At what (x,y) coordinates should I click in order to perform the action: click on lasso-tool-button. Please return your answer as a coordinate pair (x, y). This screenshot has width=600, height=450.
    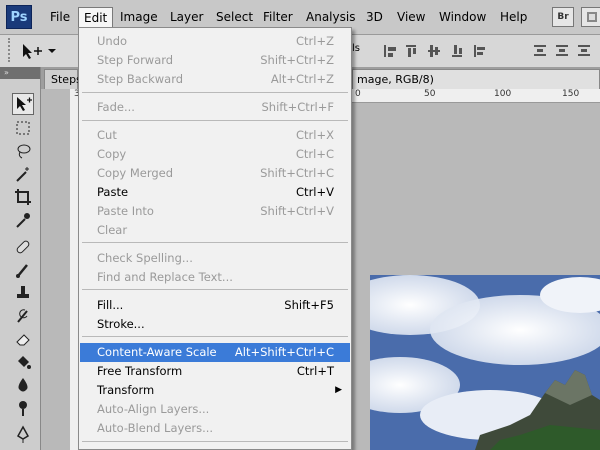
    Looking at the image, I should click on (23, 152).